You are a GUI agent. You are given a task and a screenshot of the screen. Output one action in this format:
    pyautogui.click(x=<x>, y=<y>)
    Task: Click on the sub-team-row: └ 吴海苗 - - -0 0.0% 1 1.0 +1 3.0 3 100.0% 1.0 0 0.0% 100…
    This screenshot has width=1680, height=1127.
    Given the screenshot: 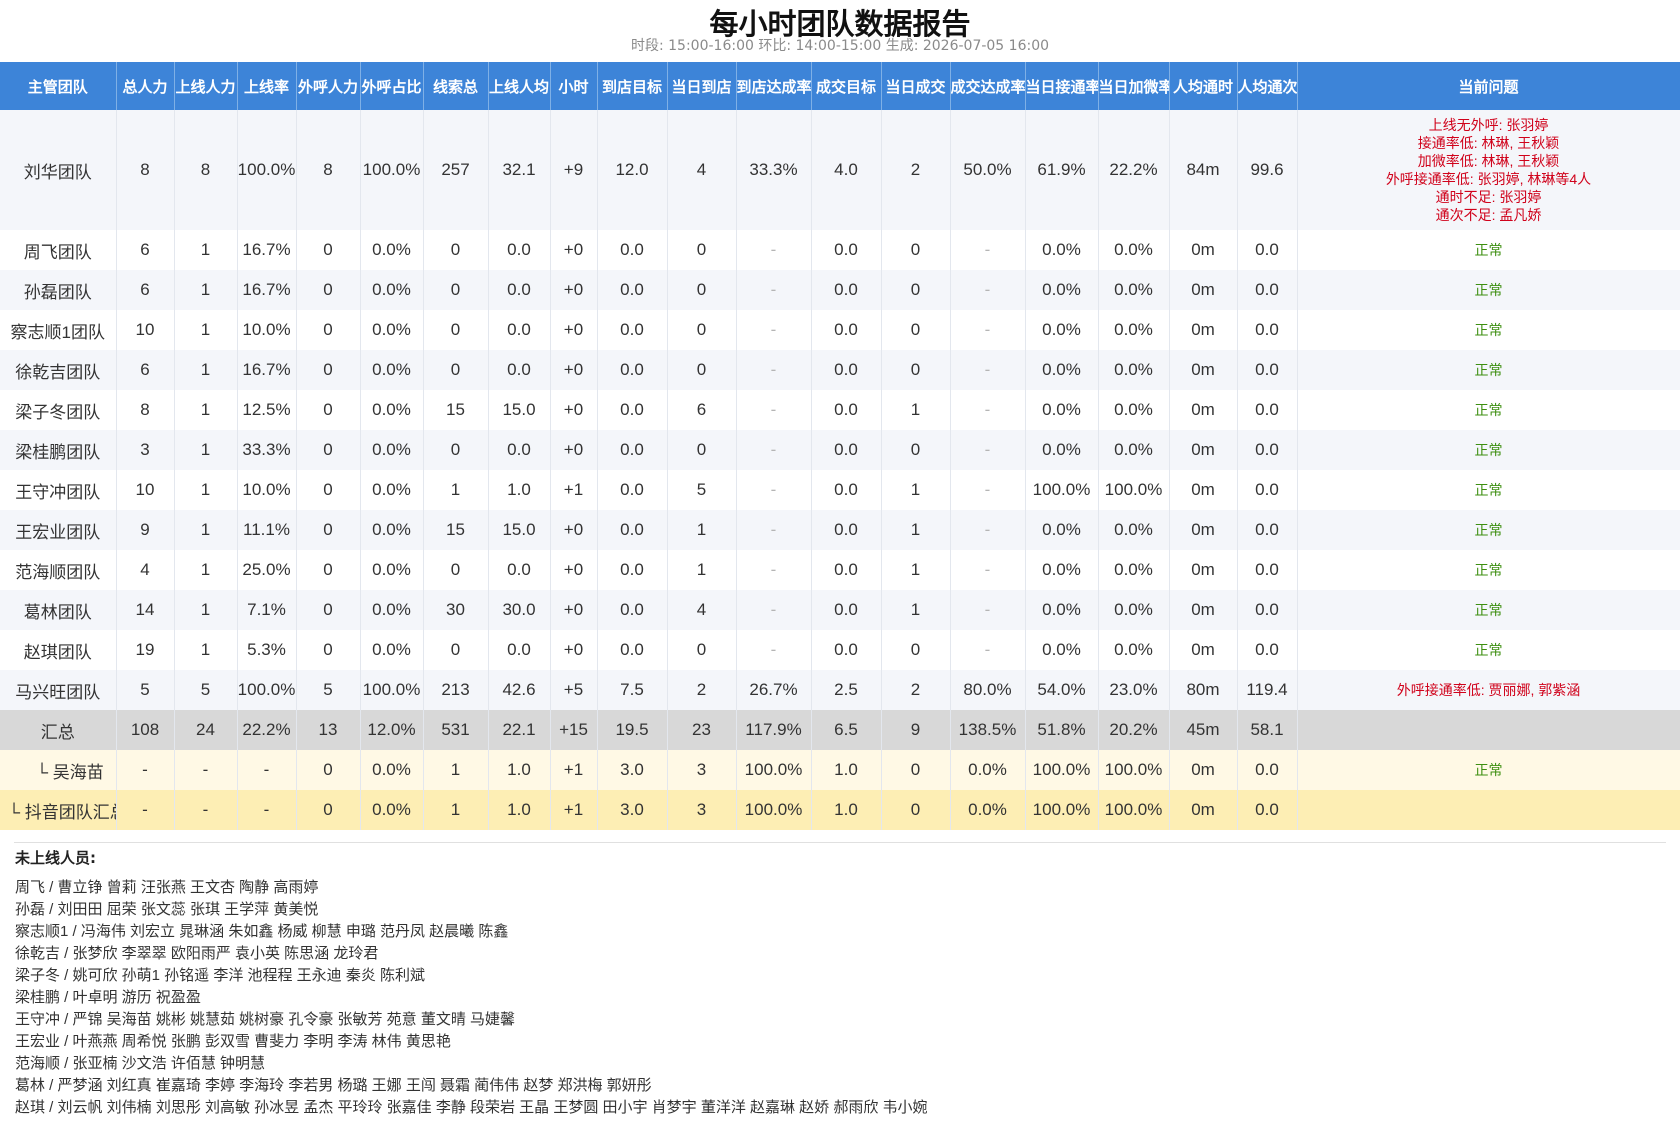 What is the action you would take?
    pyautogui.click(x=840, y=770)
    